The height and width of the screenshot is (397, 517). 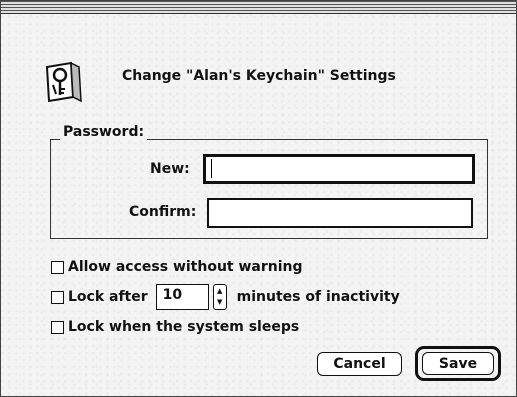 What do you see at coordinates (182, 297) in the screenshot?
I see `minutes-input: 10` at bounding box center [182, 297].